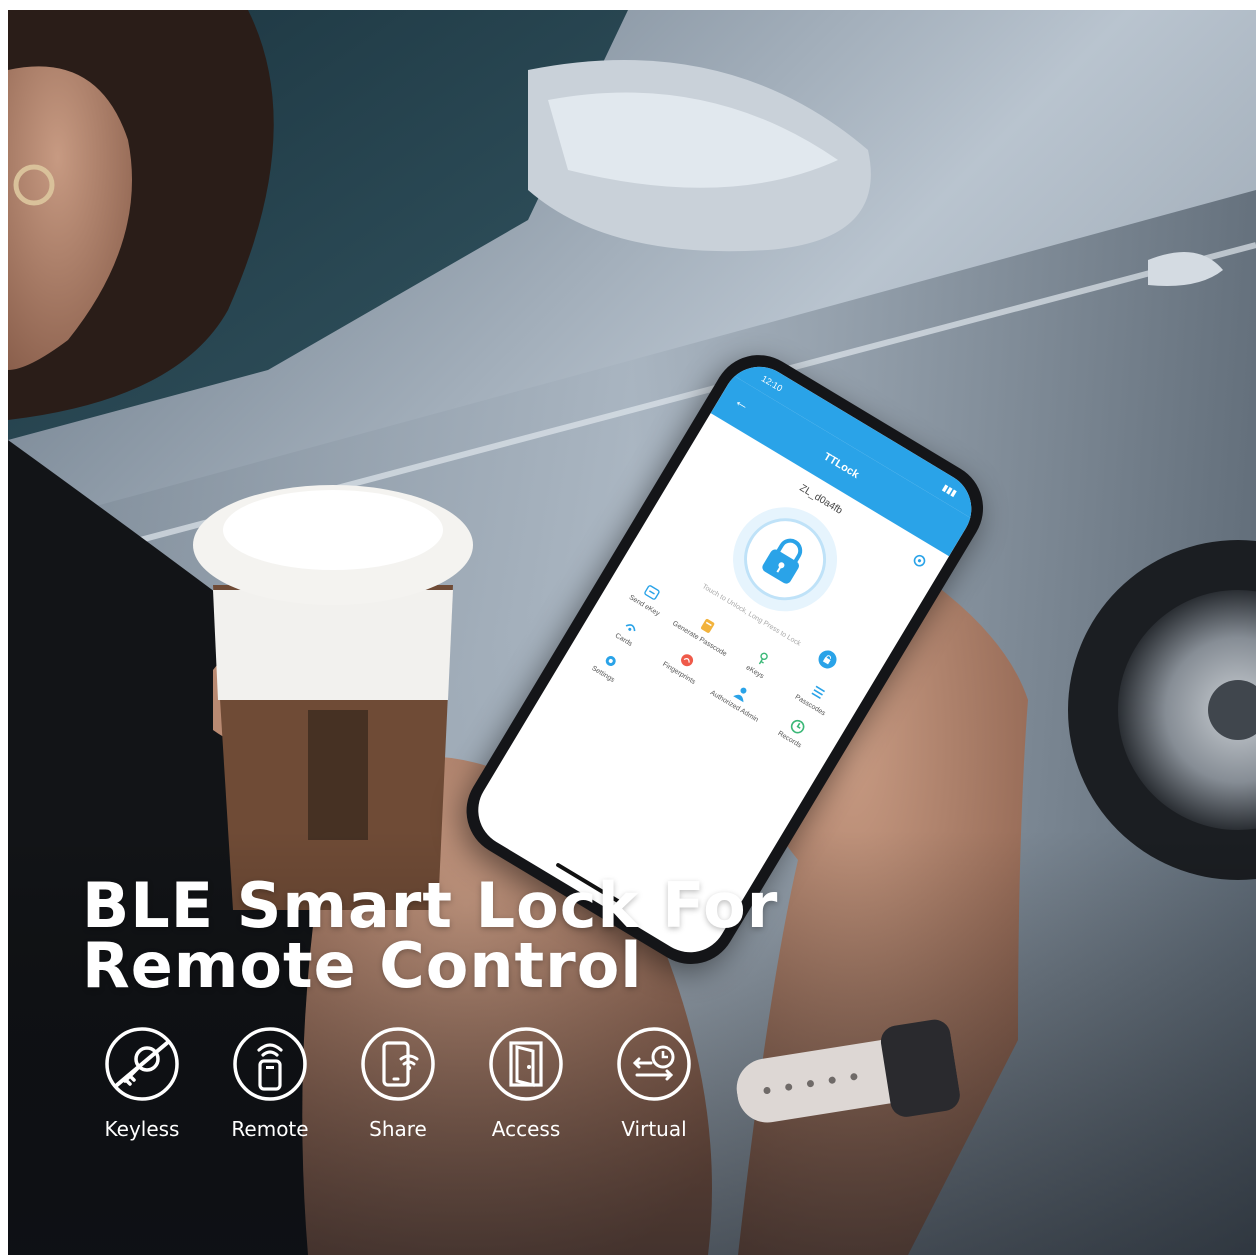  Describe the element at coordinates (526, 1129) in the screenshot. I see `feature-label: Access` at that location.